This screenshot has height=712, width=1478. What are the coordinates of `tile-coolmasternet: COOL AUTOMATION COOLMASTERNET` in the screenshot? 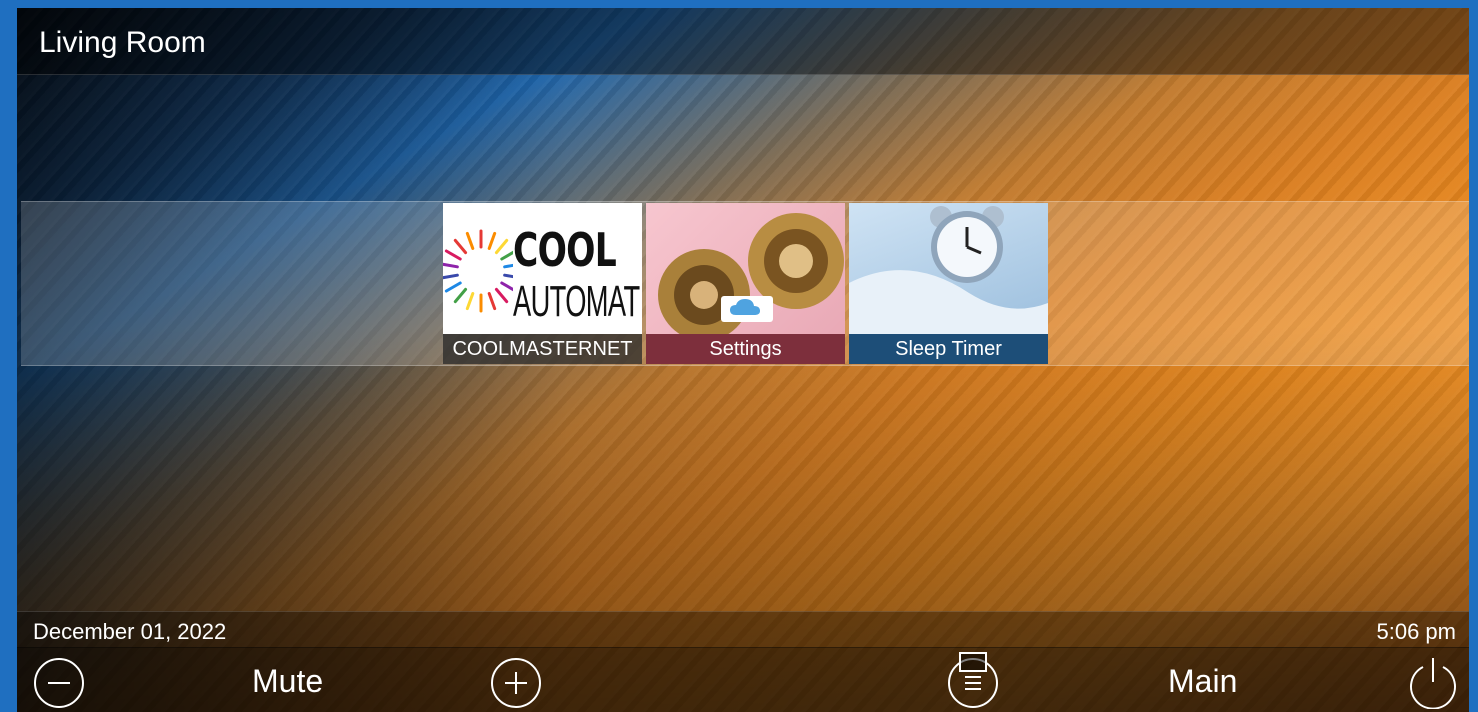 It's located at (542, 283).